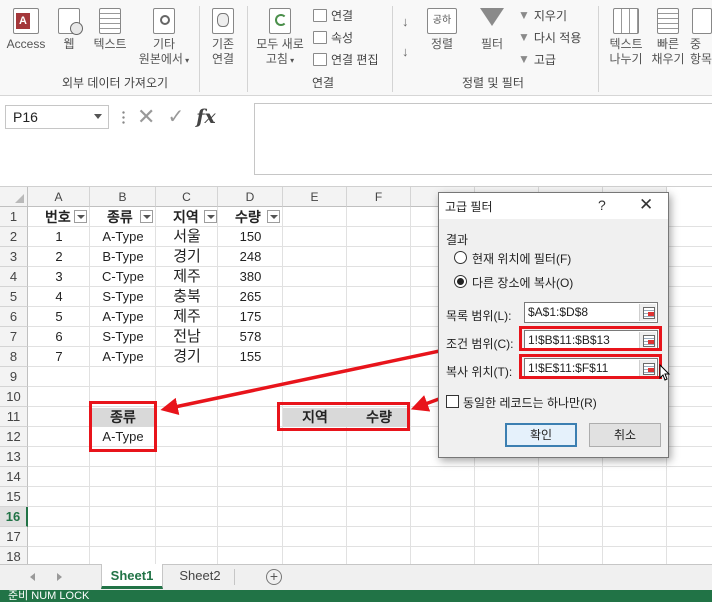  Describe the element at coordinates (280, 38) in the screenshot. I see `refresh-all-button: 모두 새로 고침 ▾` at that location.